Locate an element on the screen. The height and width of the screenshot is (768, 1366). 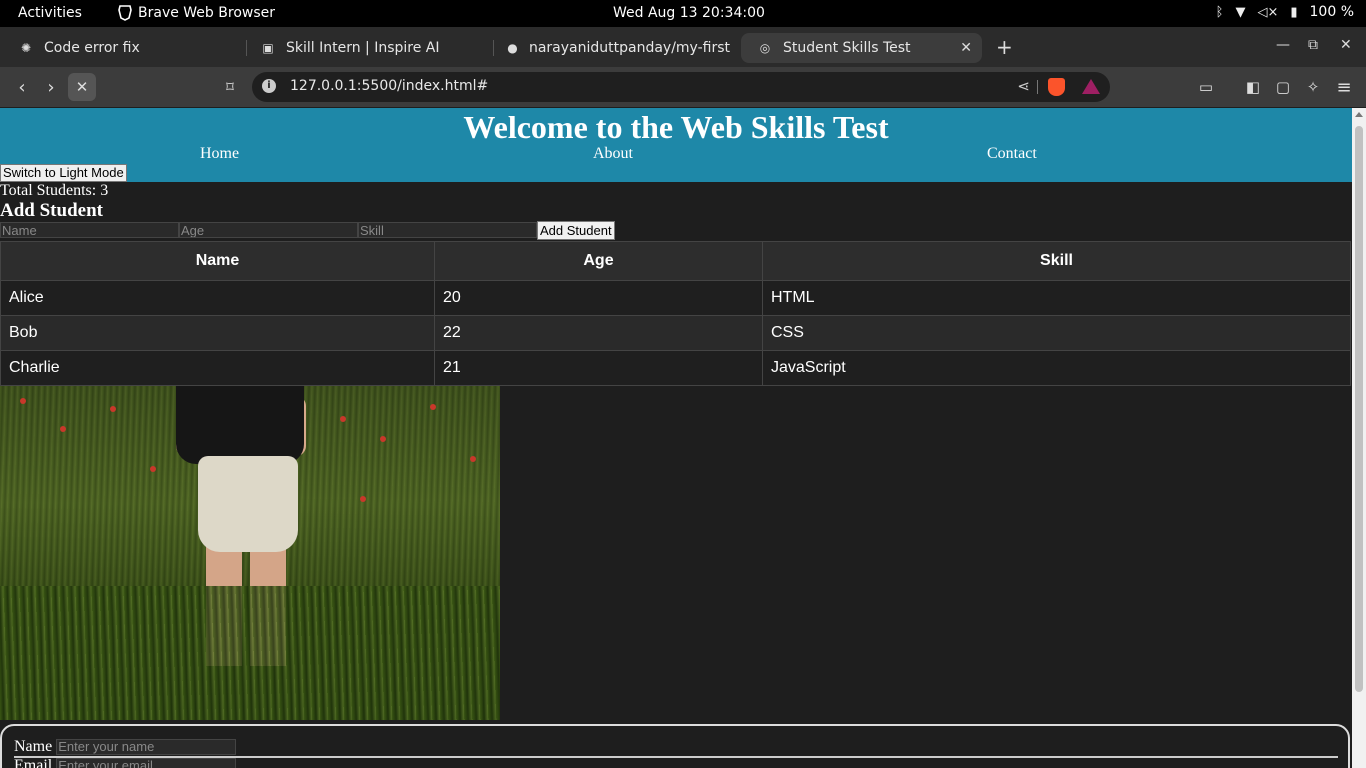
scrollbar-thumb is located at coordinates (1359, 409).